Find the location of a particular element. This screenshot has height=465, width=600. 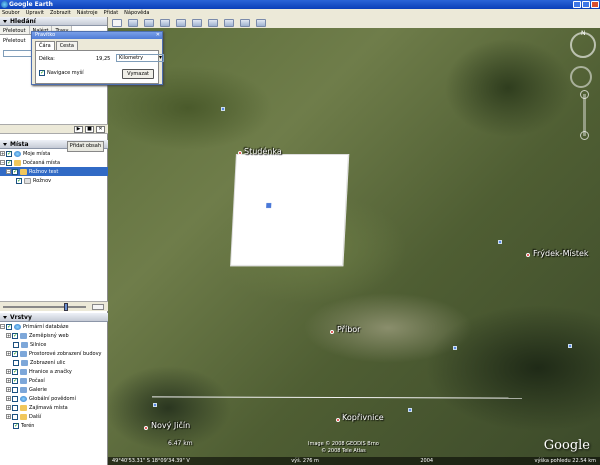

places-header: Místa Přidat obsah is located at coordinates (54, 146).